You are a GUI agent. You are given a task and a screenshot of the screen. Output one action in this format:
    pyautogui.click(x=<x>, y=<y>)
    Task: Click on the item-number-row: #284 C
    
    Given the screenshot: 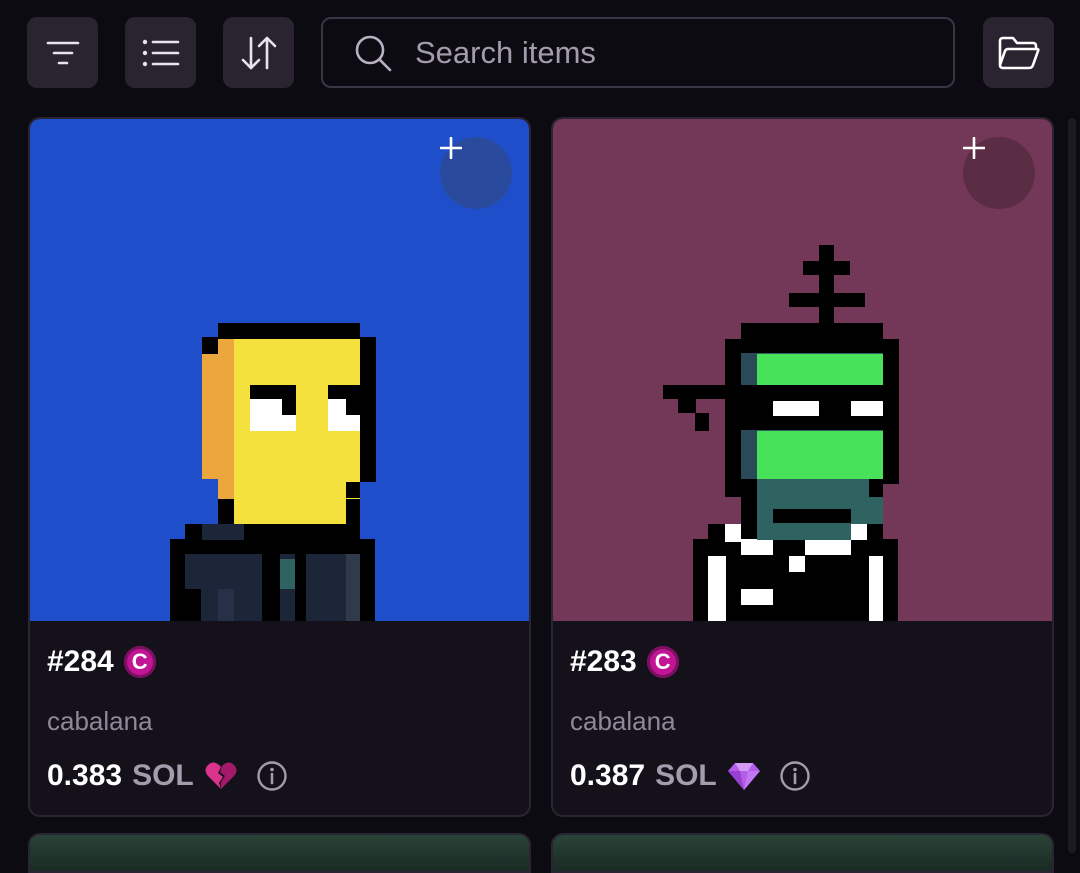 What is the action you would take?
    pyautogui.click(x=101, y=662)
    